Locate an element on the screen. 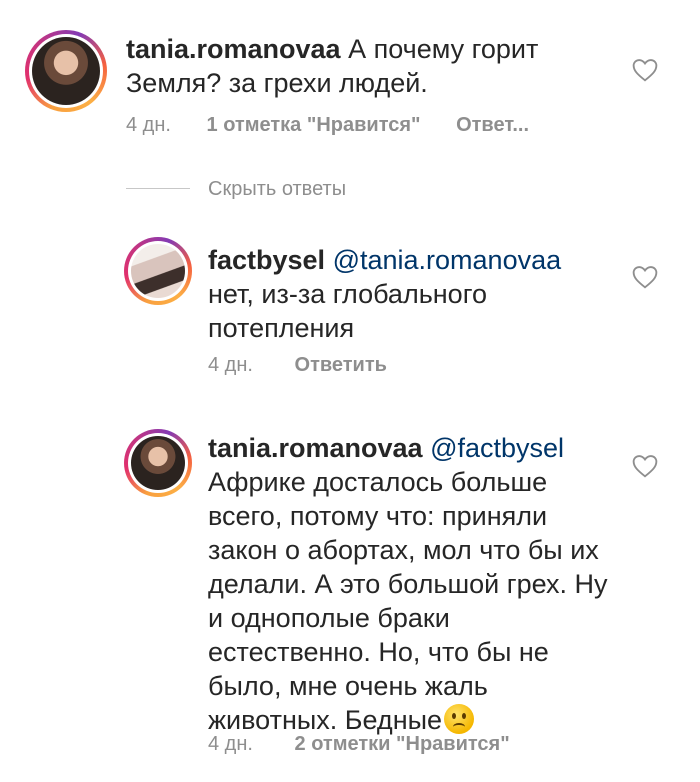 Image resolution: width=700 pixels, height=782 pixels. comment-likes: 2 отметки "Нравится" is located at coordinates (402, 744).